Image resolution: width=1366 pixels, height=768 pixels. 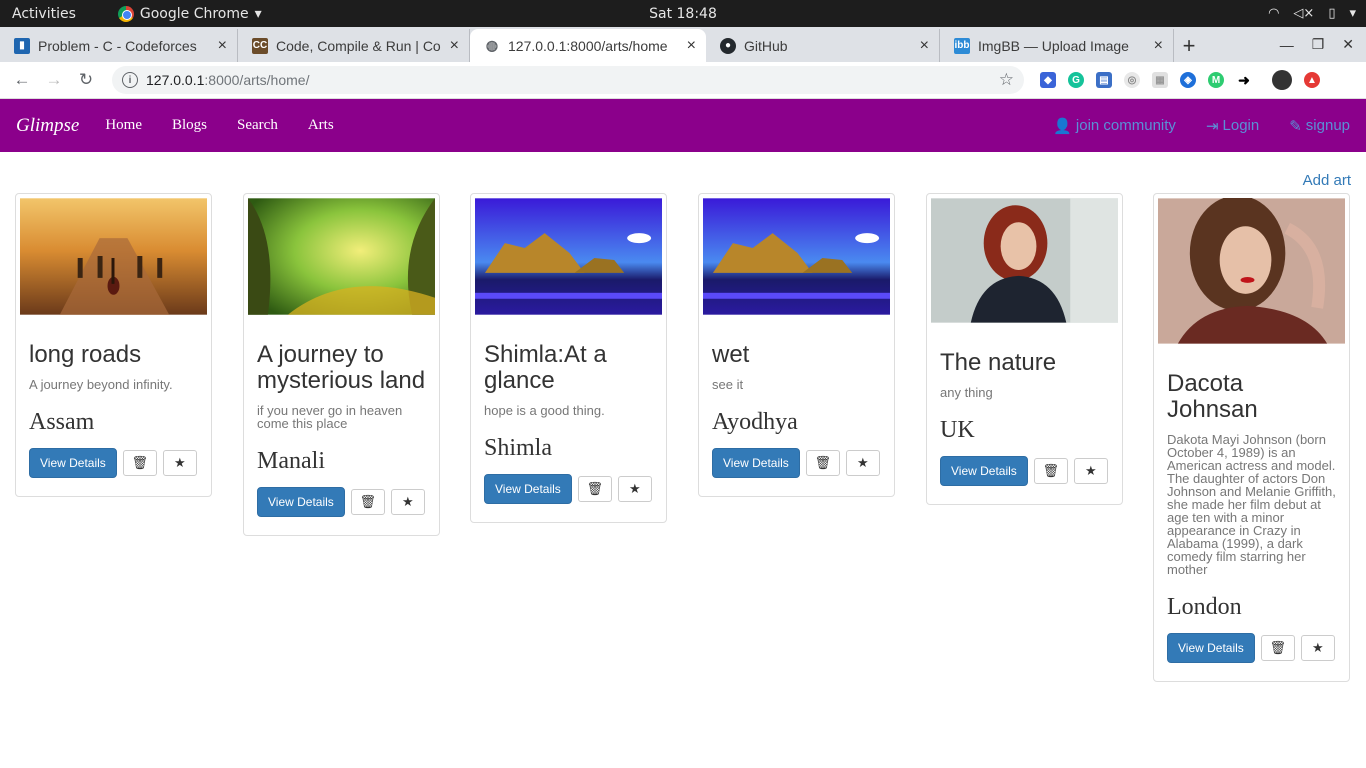 What do you see at coordinates (258, 13) in the screenshot?
I see `chevron-down-icon: ▾` at bounding box center [258, 13].